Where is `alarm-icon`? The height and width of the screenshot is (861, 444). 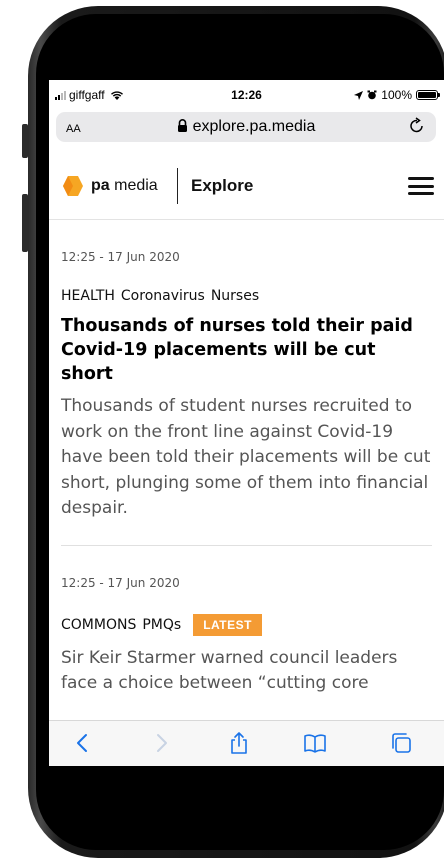 alarm-icon is located at coordinates (372, 95).